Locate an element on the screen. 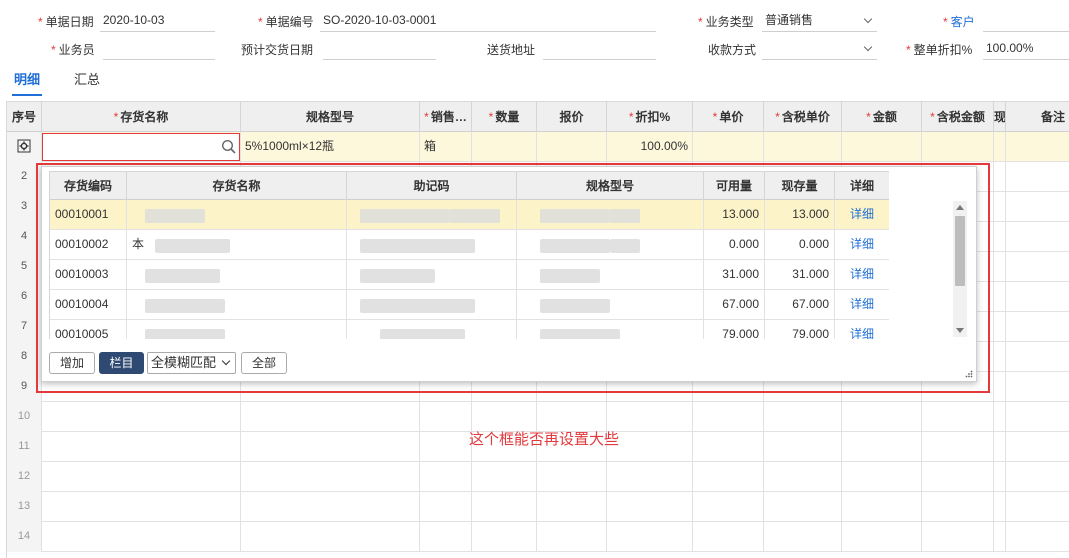 This screenshot has height=558, width=1069. all-button: 全部 is located at coordinates (264, 363).